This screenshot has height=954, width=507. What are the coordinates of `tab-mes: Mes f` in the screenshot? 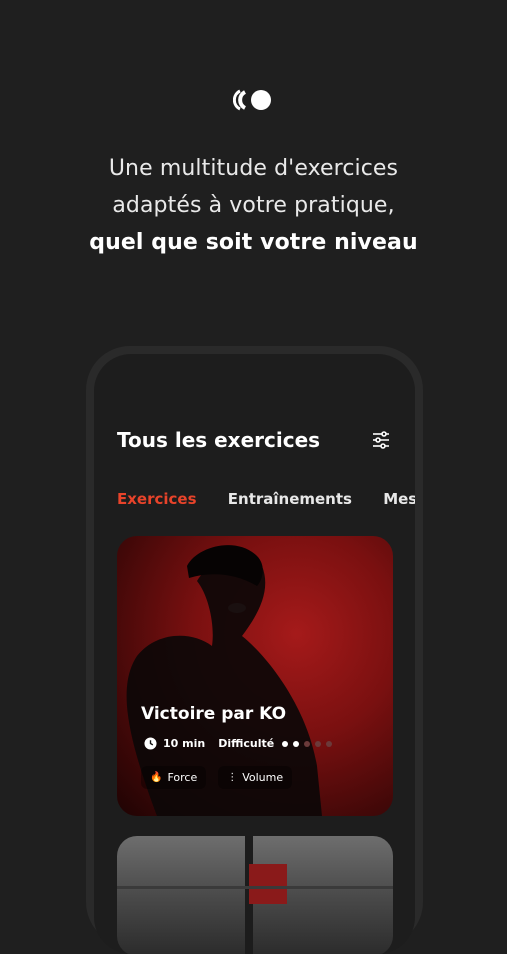 It's located at (399, 499).